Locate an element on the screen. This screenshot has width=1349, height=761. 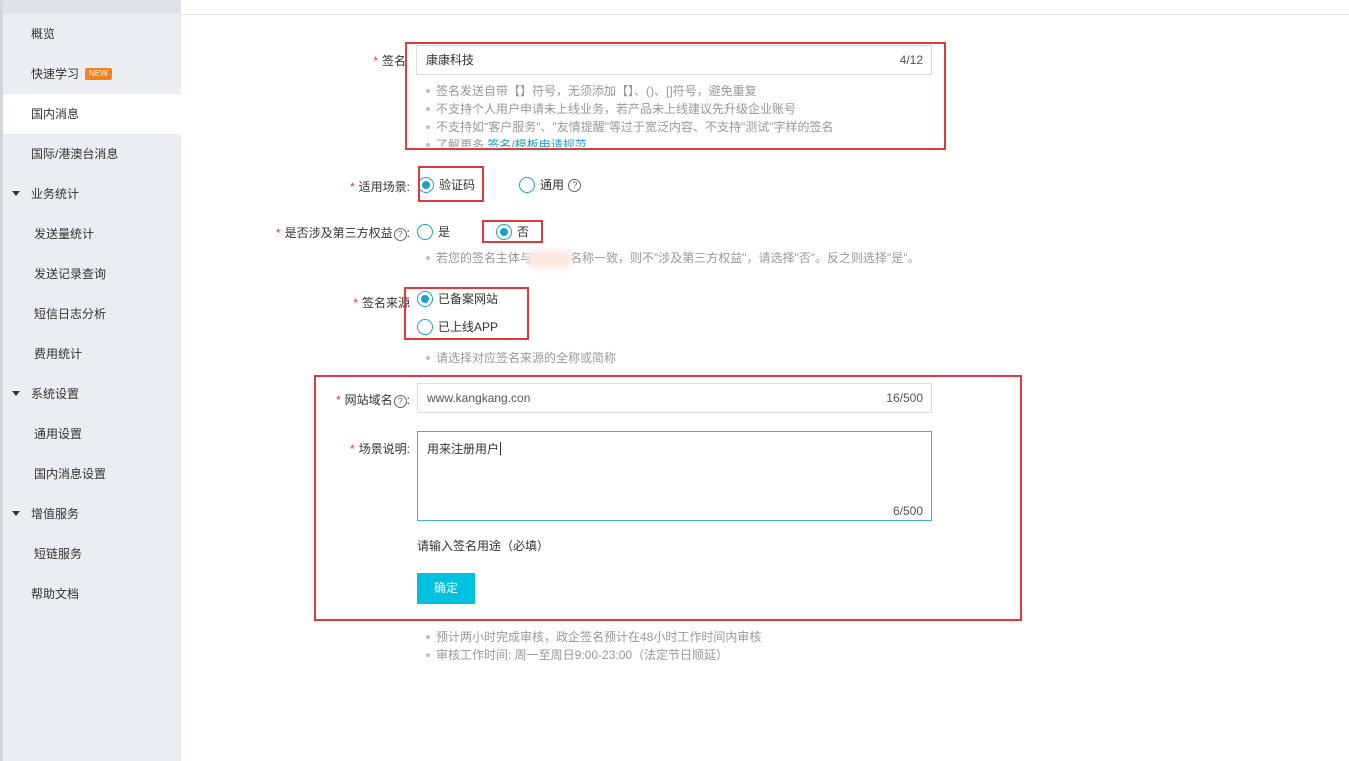
spec-link: 签名/模板申请规范 is located at coordinates (536, 142).